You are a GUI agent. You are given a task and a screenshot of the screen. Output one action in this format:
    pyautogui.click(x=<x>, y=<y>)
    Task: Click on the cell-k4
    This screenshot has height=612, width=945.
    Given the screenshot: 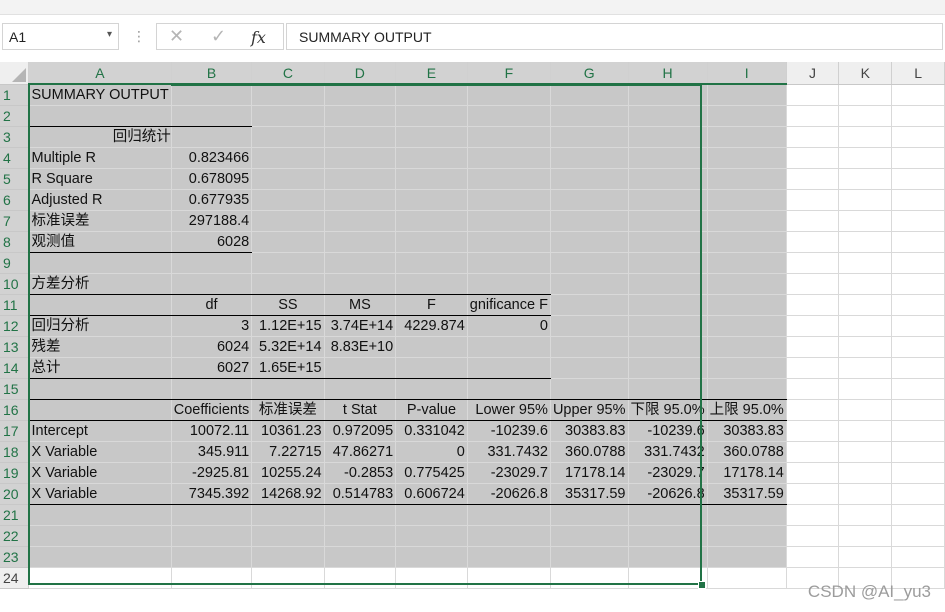 What is the action you would take?
    pyautogui.click(x=865, y=158)
    